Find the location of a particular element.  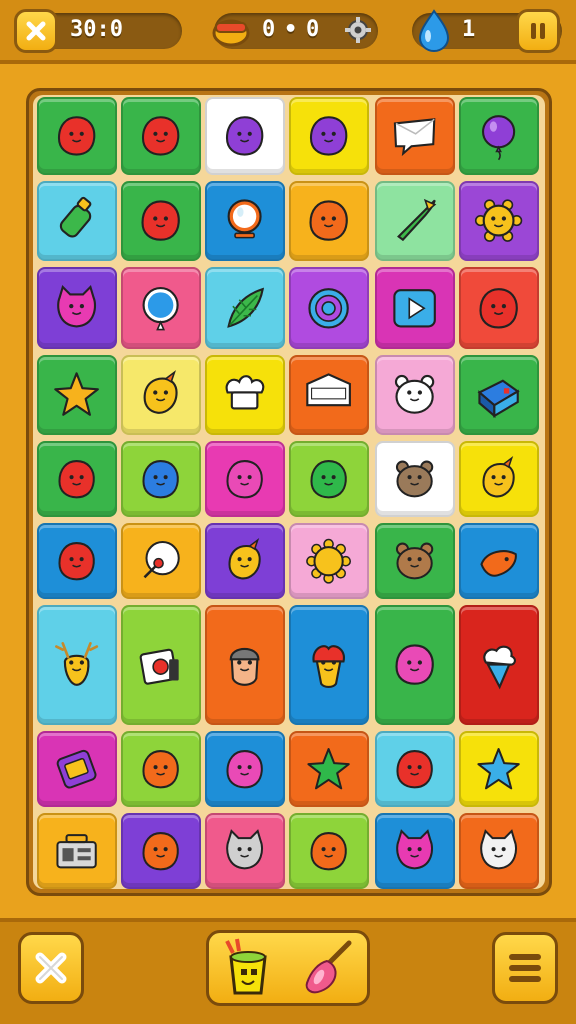

grey-cat-icon is located at coordinates (245, 849).